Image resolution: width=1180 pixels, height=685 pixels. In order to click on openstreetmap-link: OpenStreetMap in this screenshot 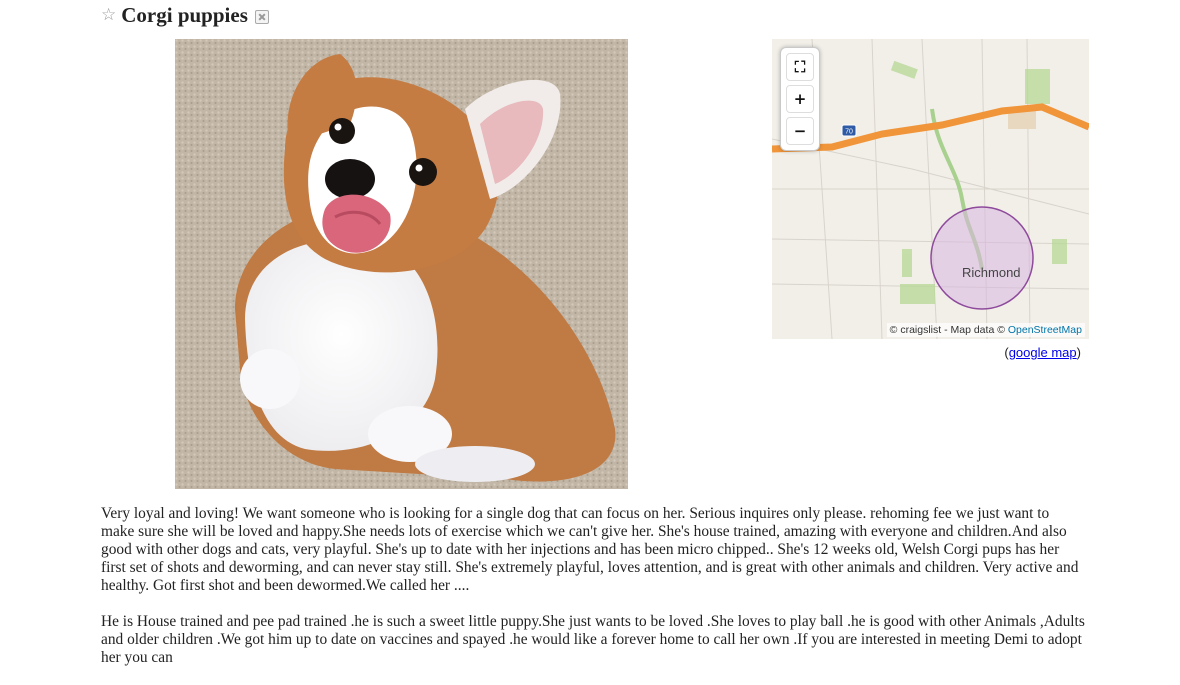, I will do `click(1045, 330)`.